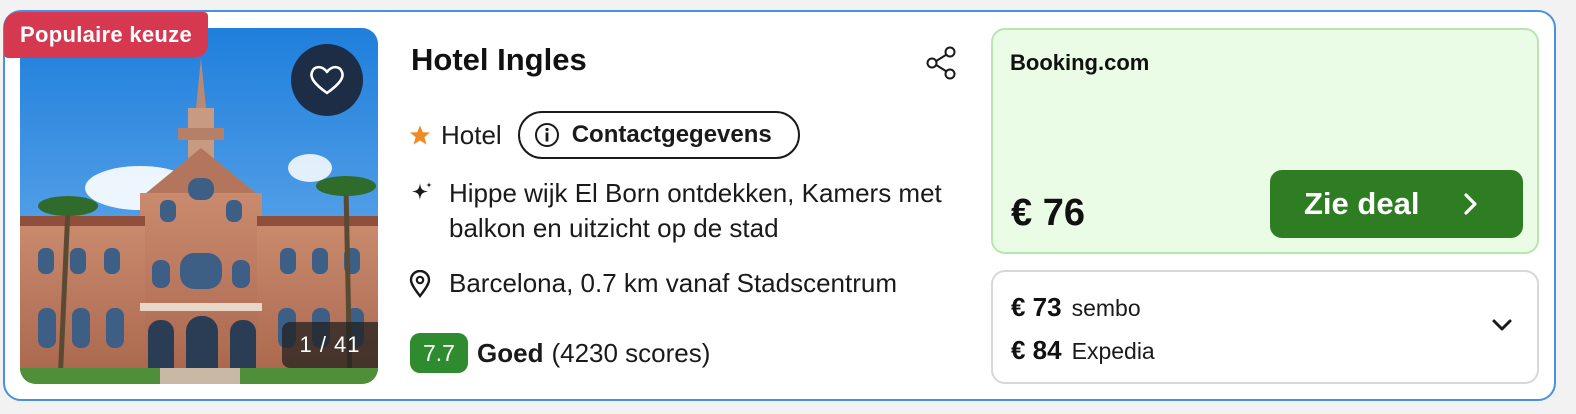  I want to click on view-deal-button: Zie deal, so click(1396, 204).